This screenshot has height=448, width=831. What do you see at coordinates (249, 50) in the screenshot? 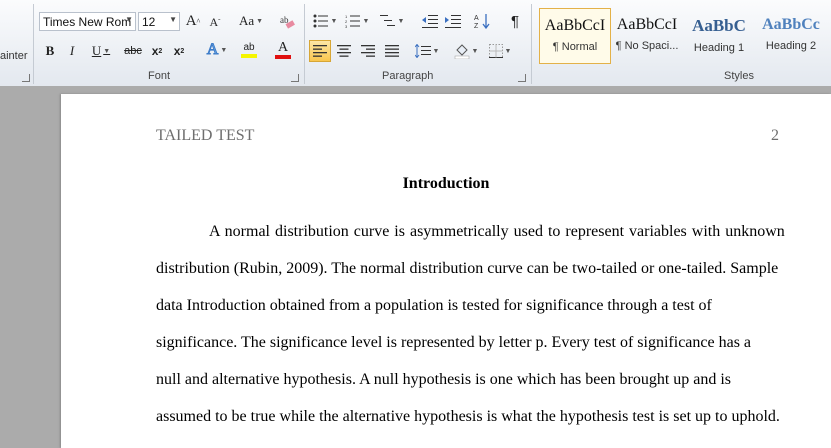
I see `highlight-button: ab` at bounding box center [249, 50].